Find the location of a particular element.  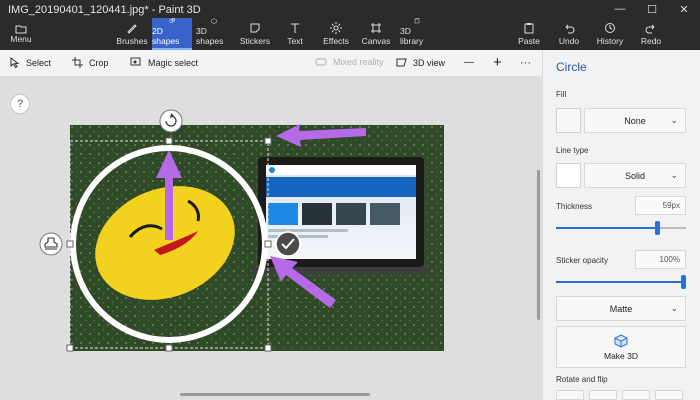

redo-label: Redo is located at coordinates (651, 41).